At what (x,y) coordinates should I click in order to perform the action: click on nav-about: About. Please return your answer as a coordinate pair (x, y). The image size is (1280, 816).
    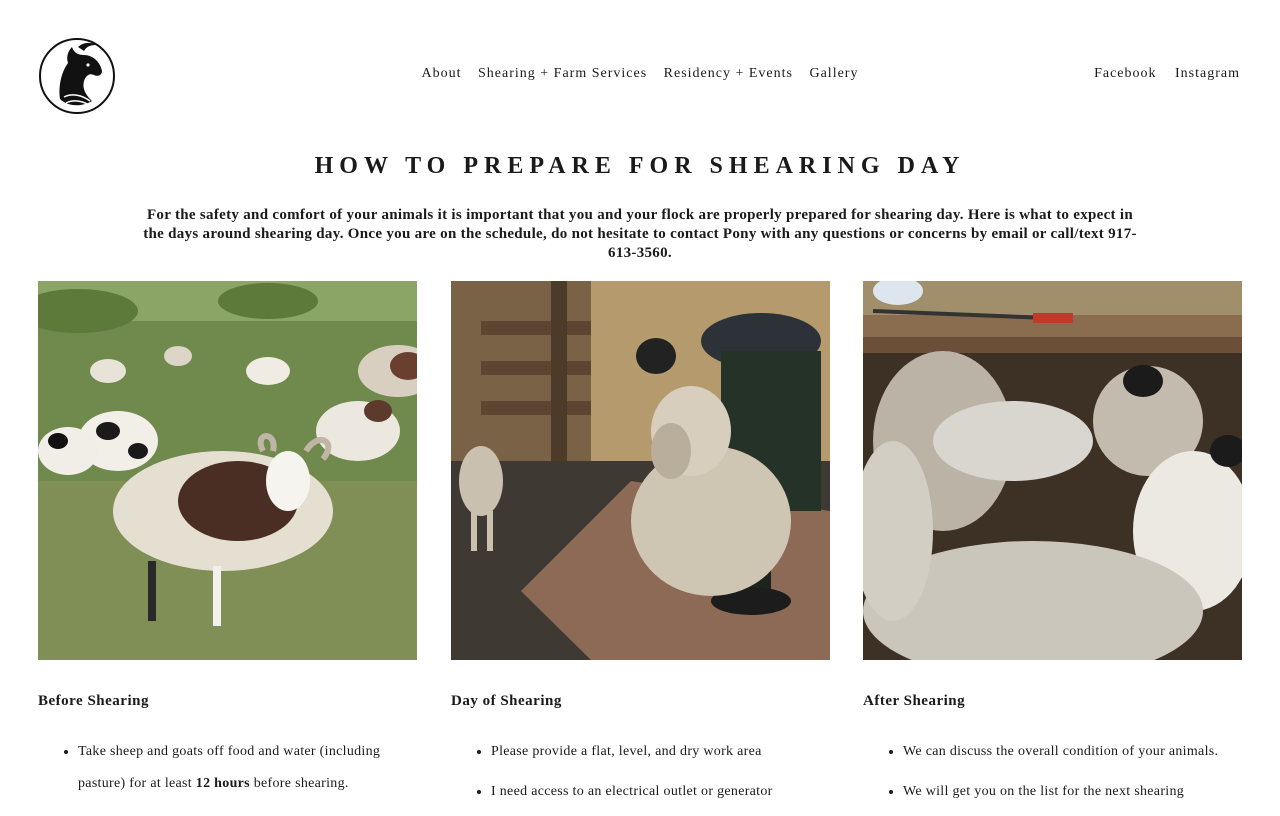
    Looking at the image, I should click on (442, 73).